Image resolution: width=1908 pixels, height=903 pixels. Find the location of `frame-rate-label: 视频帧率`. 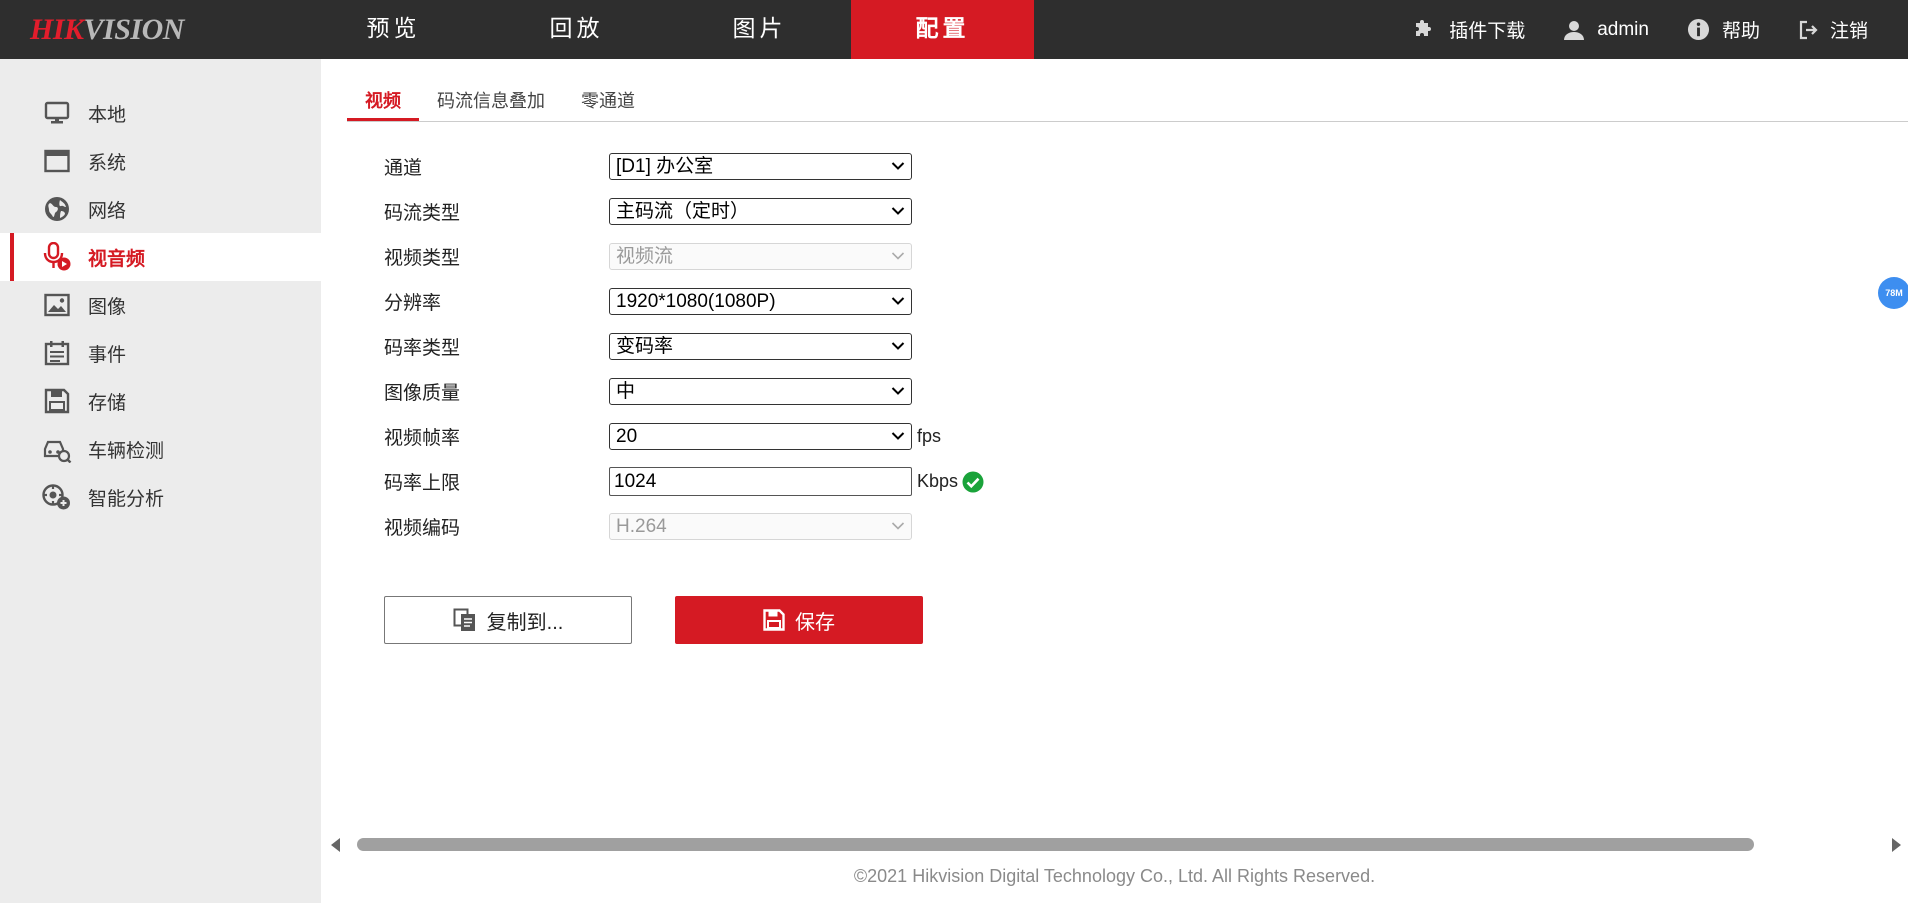

frame-rate-label: 视频帧率 is located at coordinates (422, 438).